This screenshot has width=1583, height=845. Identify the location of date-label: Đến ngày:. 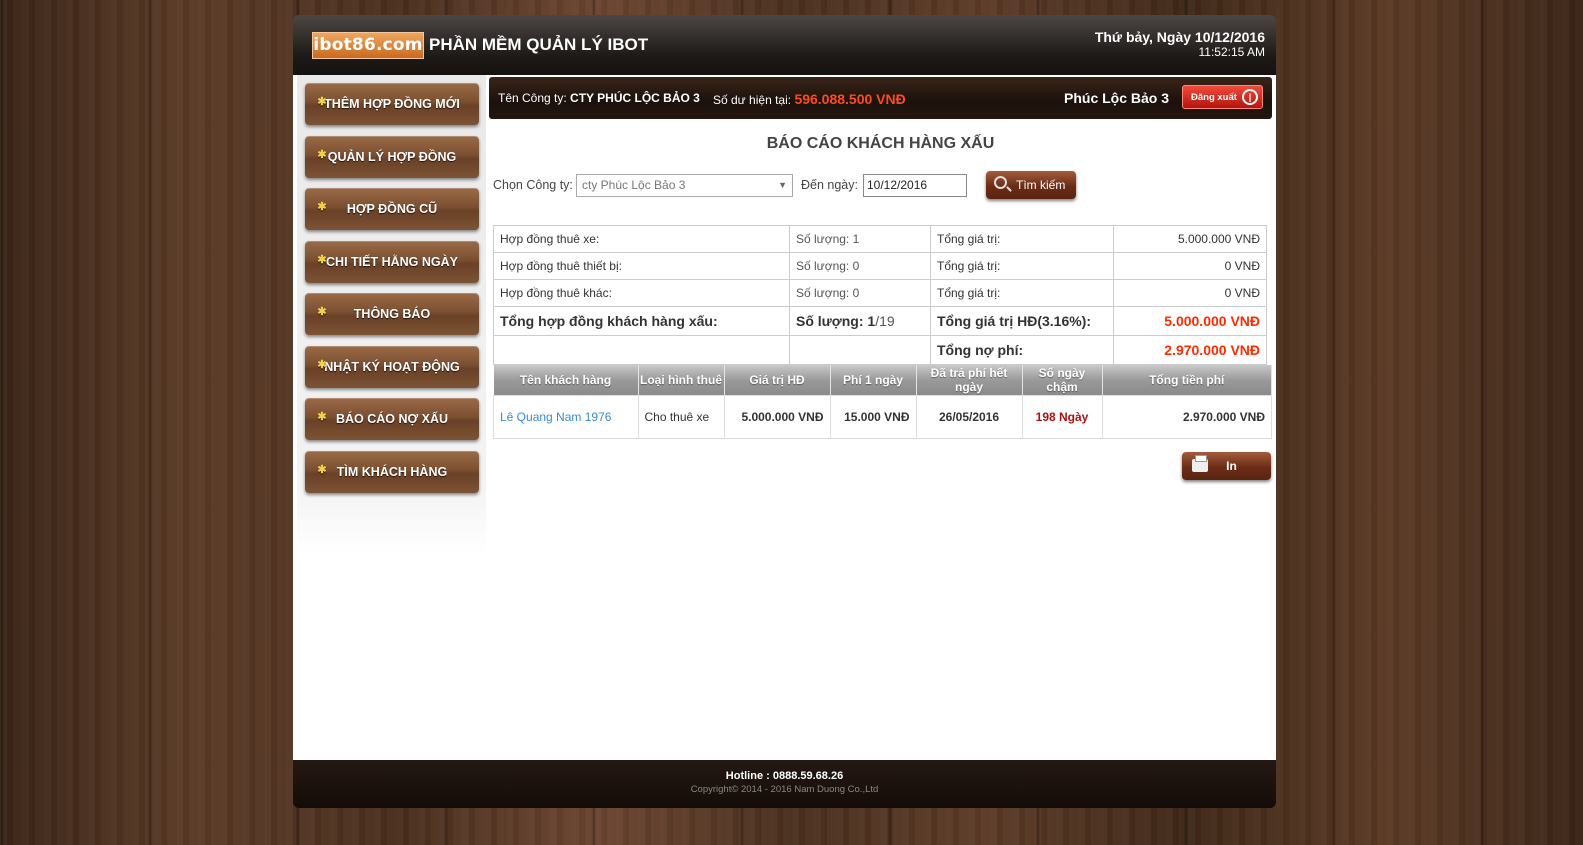
(829, 185).